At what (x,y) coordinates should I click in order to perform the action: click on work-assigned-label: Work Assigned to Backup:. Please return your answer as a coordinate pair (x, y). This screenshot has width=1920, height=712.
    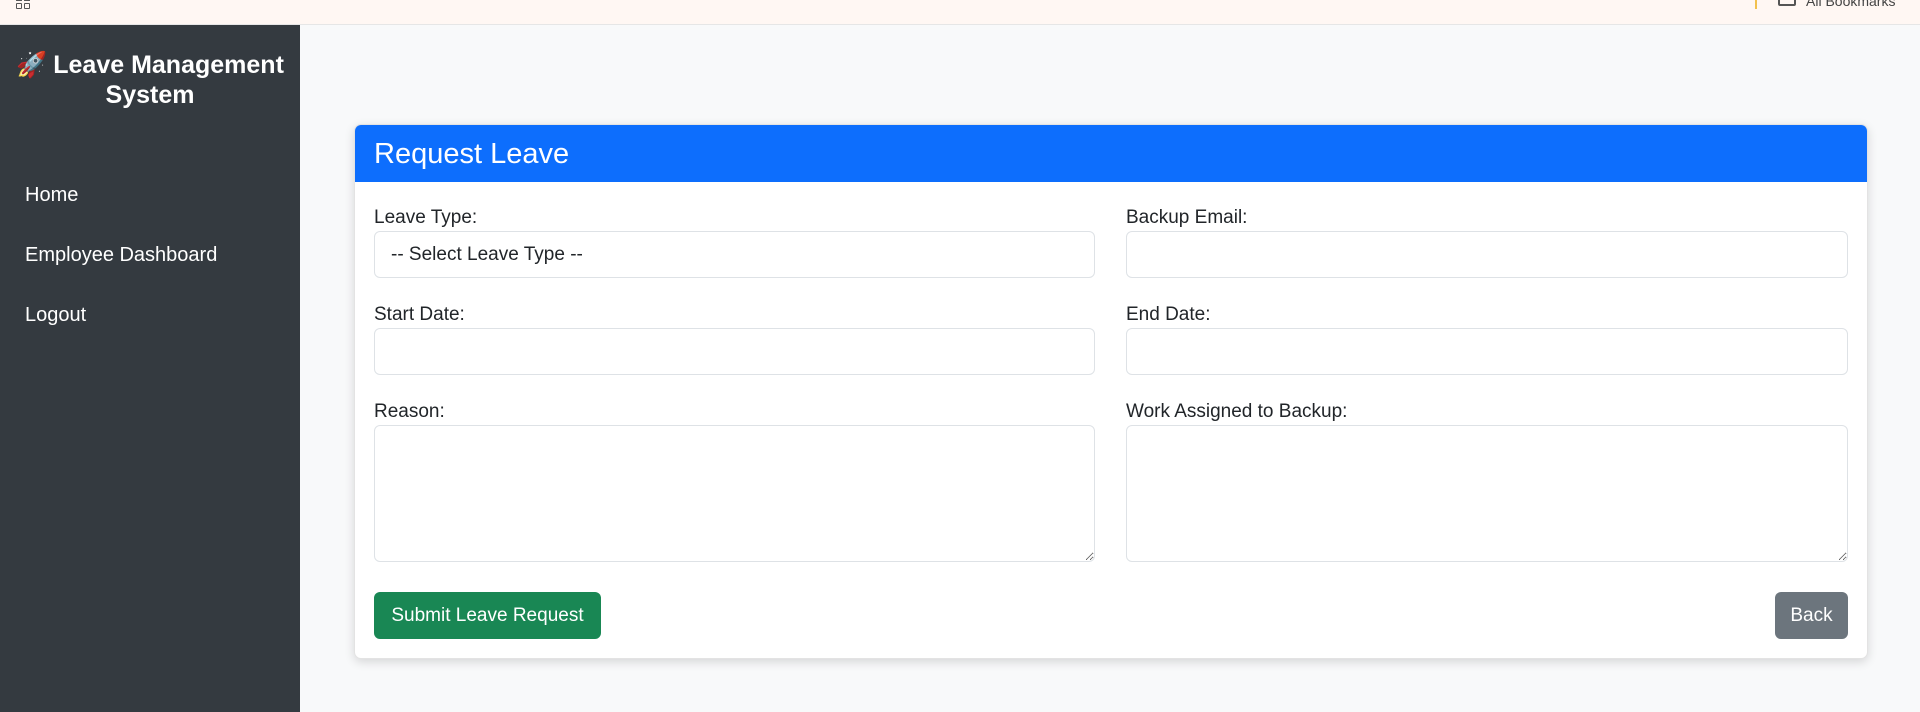
    Looking at the image, I should click on (1237, 411).